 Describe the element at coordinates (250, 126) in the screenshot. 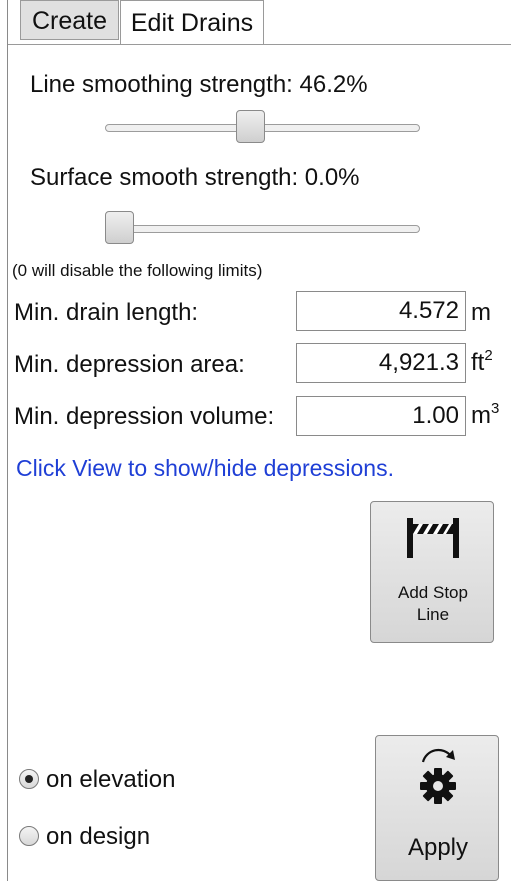

I see `line-smoothing-slider-thumb` at that location.